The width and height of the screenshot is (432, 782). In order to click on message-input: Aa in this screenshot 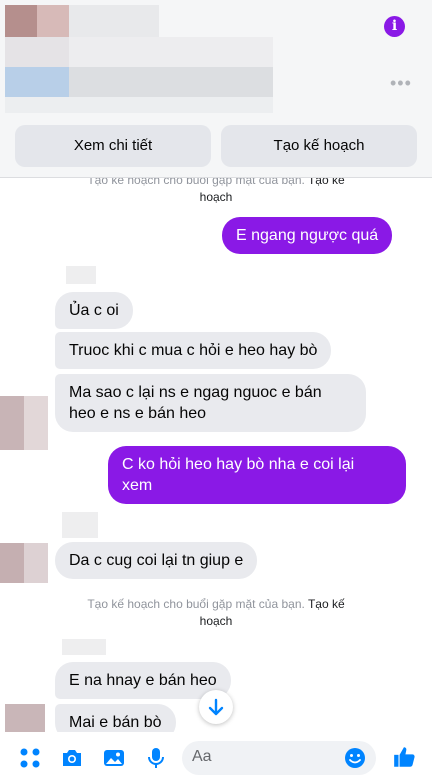, I will do `click(279, 758)`.